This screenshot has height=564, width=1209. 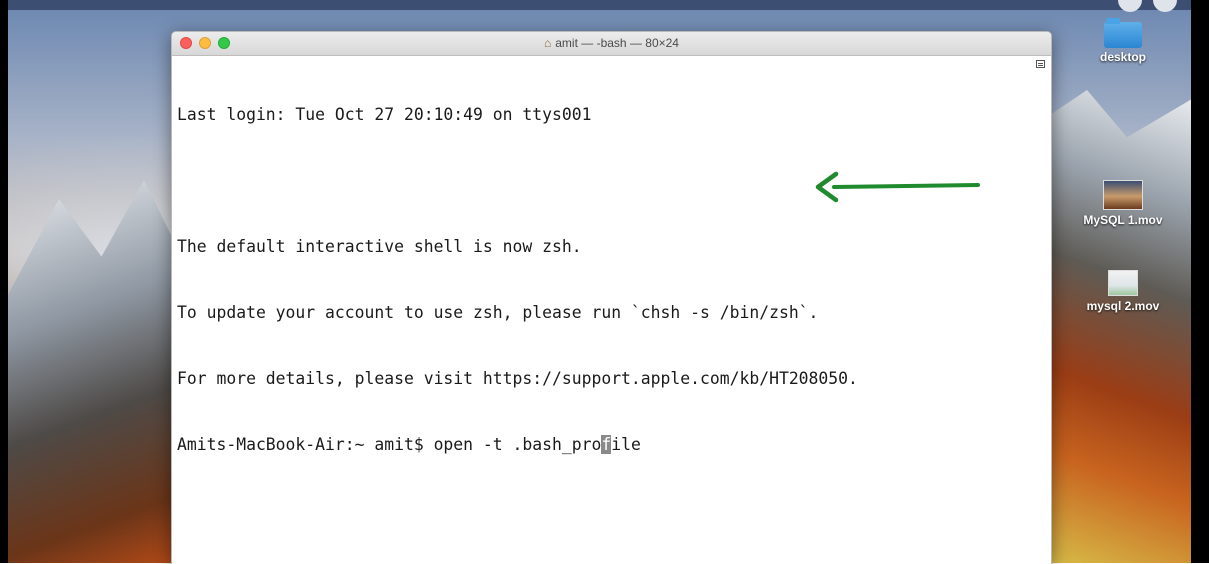 I want to click on home-icon: ⌂, so click(x=548, y=43).